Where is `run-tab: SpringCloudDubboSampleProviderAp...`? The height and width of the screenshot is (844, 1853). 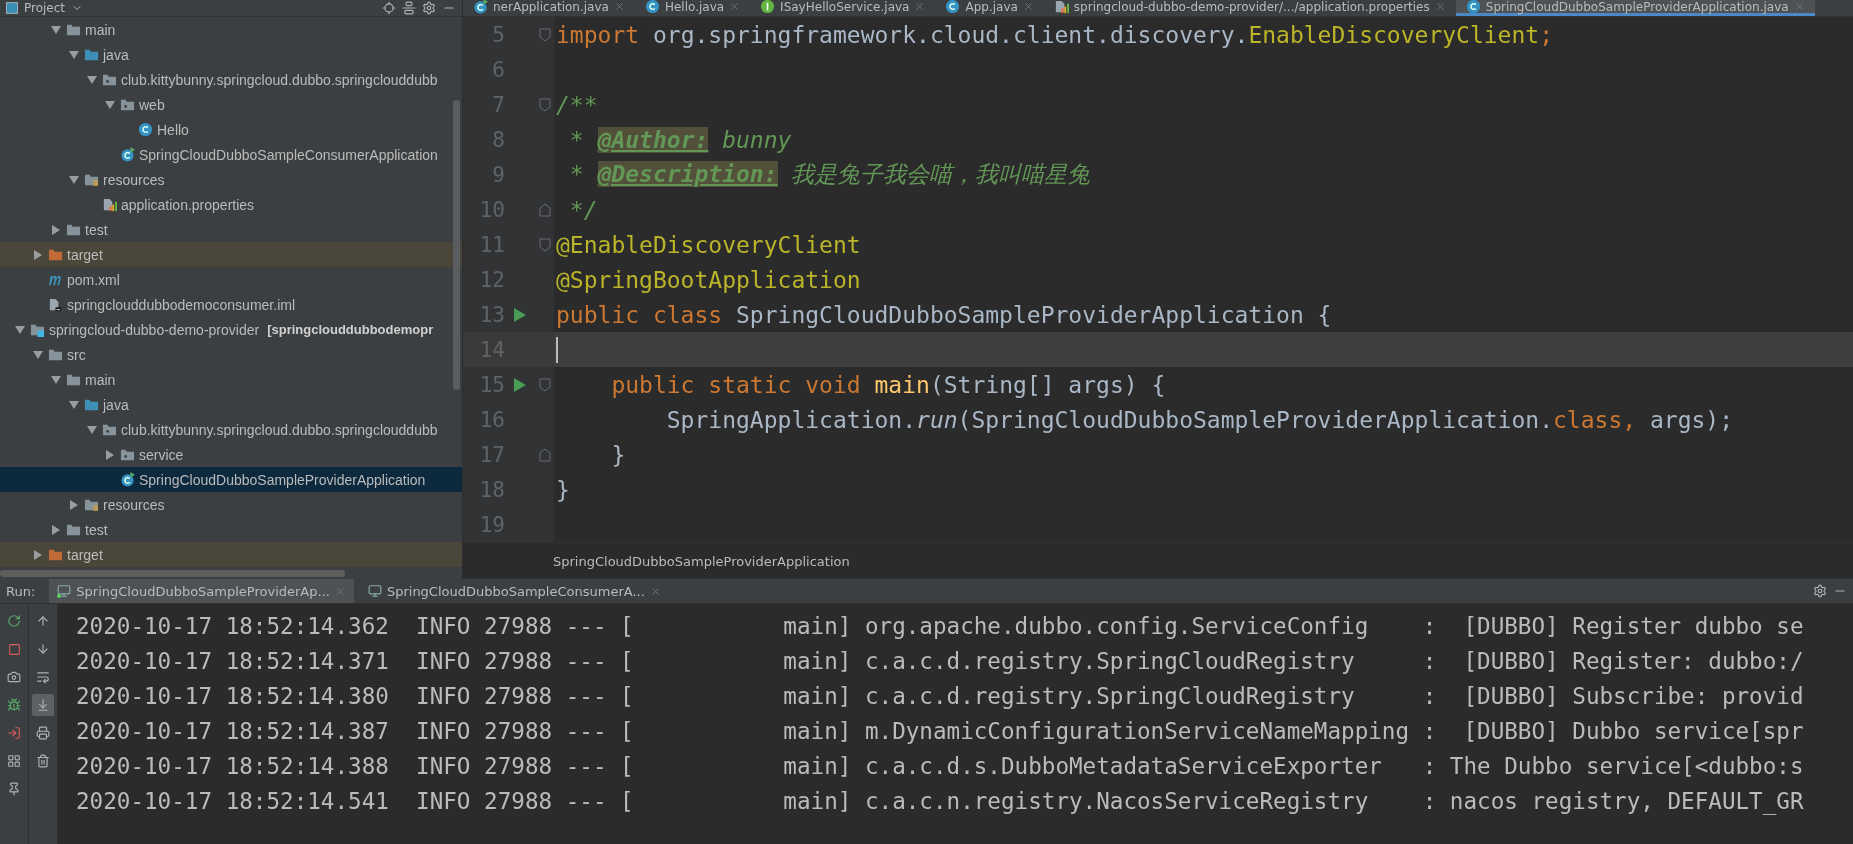 run-tab: SpringCloudDubboSampleProviderAp... is located at coordinates (201, 591).